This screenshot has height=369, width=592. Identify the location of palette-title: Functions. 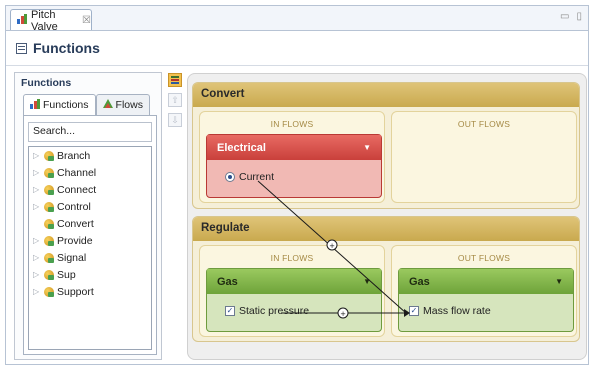
(46, 83).